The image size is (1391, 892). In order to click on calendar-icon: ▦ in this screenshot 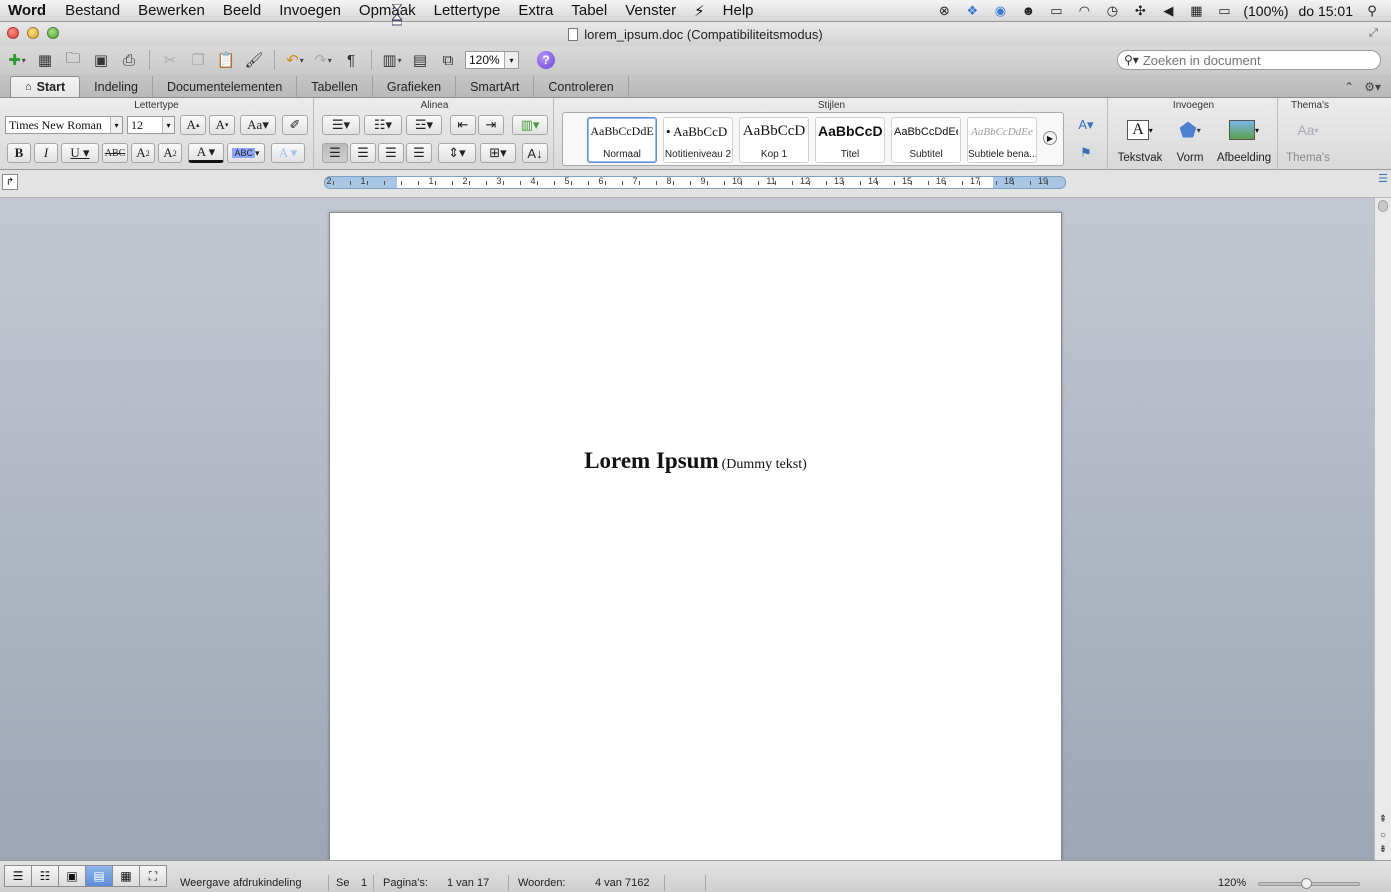, I will do `click(1196, 11)`.